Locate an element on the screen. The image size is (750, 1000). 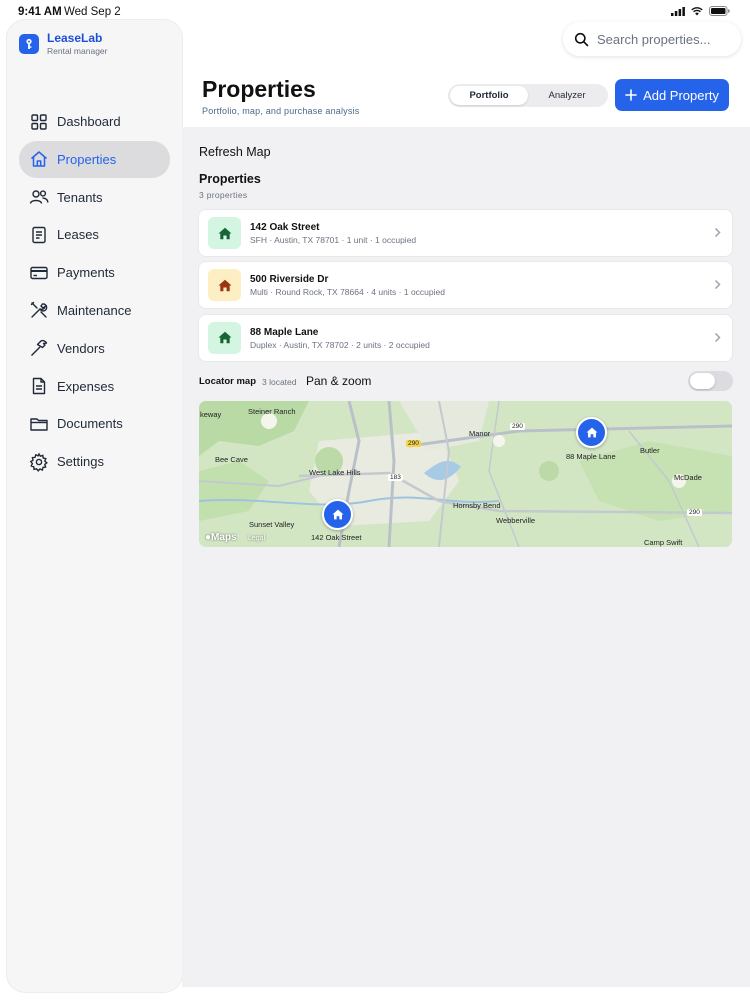
locator-count: 3 located is located at coordinates (279, 382).